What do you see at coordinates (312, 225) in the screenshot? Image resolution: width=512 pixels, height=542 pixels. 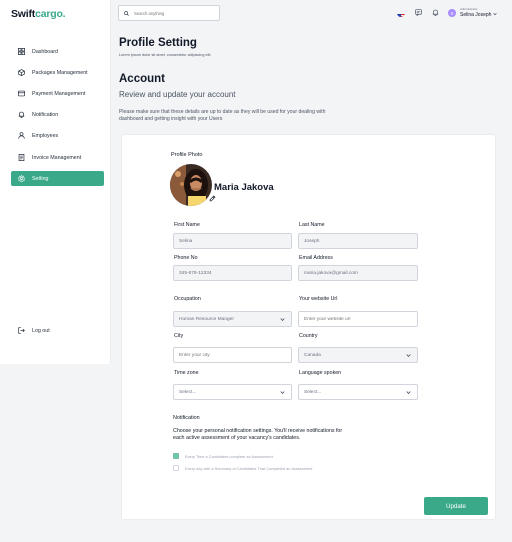 I see `last-name-label: Last Name` at bounding box center [312, 225].